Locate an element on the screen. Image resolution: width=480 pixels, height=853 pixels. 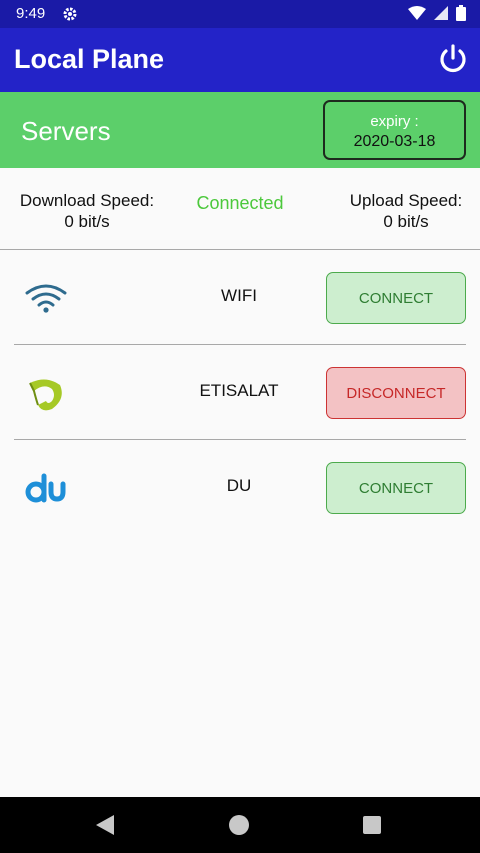
home-icon is located at coordinates (239, 825).